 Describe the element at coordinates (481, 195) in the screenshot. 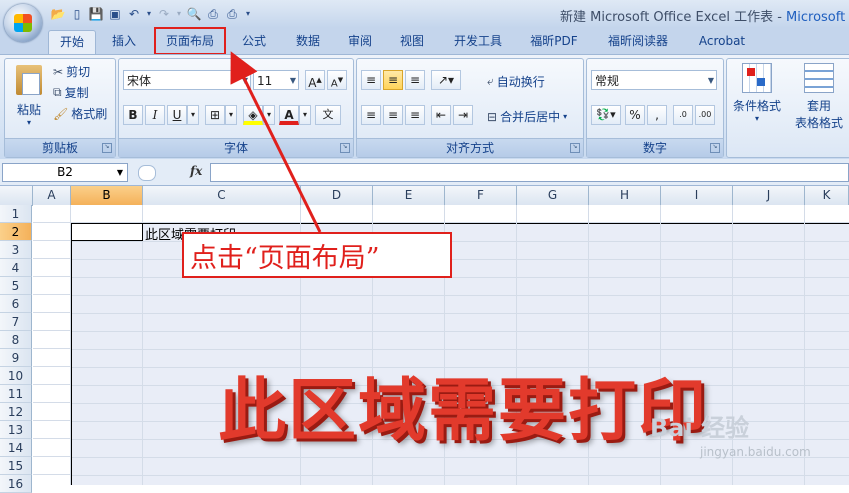

I see `column-header-f: F` at that location.